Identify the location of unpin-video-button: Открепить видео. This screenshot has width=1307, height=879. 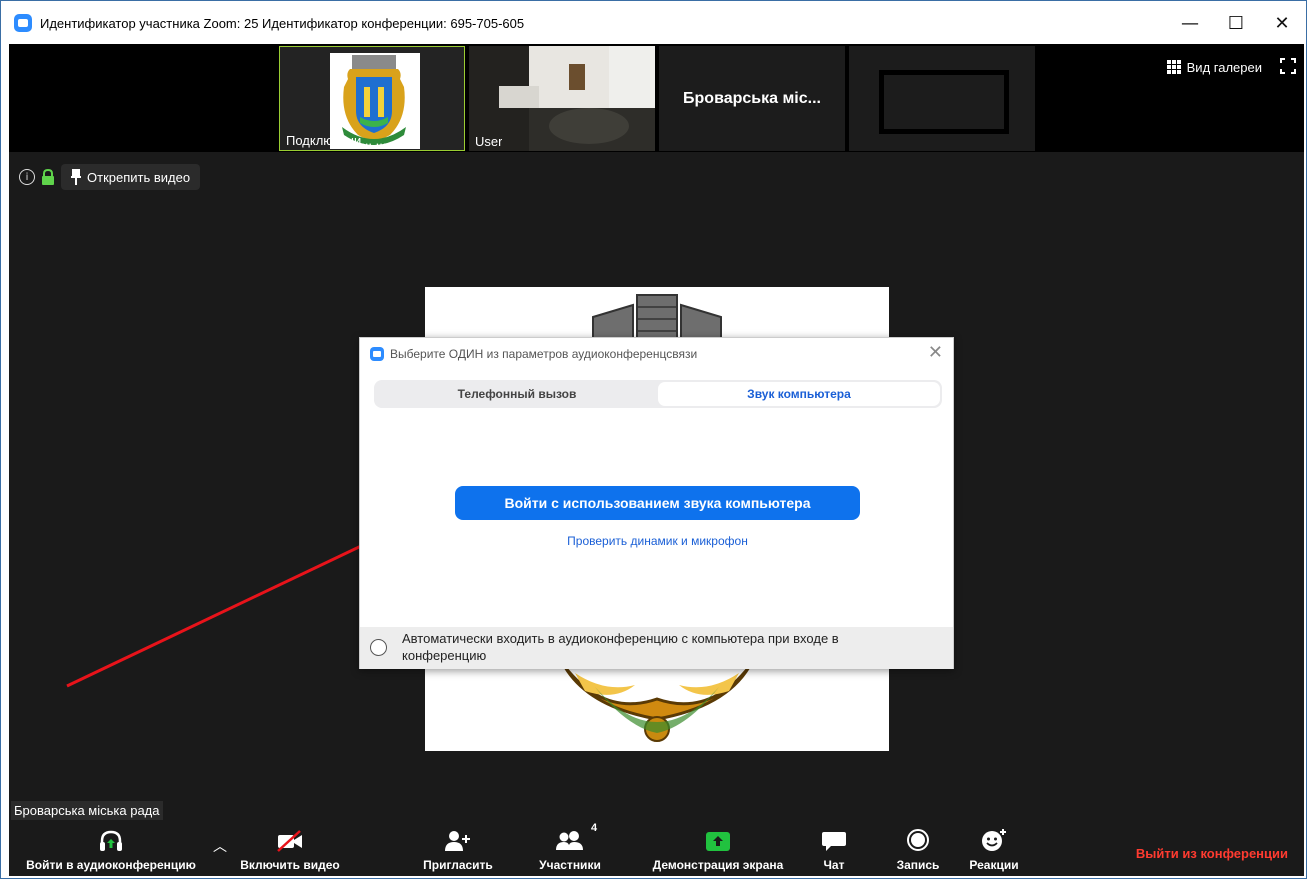
(131, 177).